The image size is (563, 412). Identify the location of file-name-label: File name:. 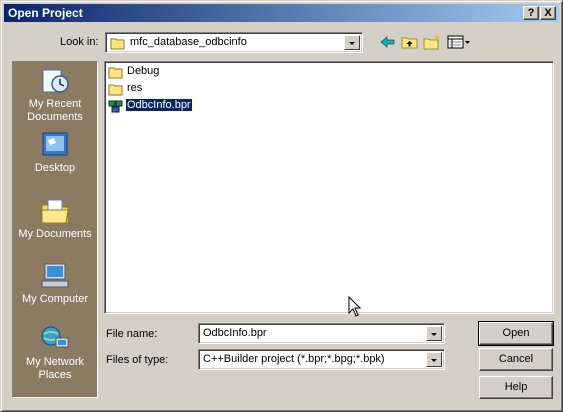
(132, 334).